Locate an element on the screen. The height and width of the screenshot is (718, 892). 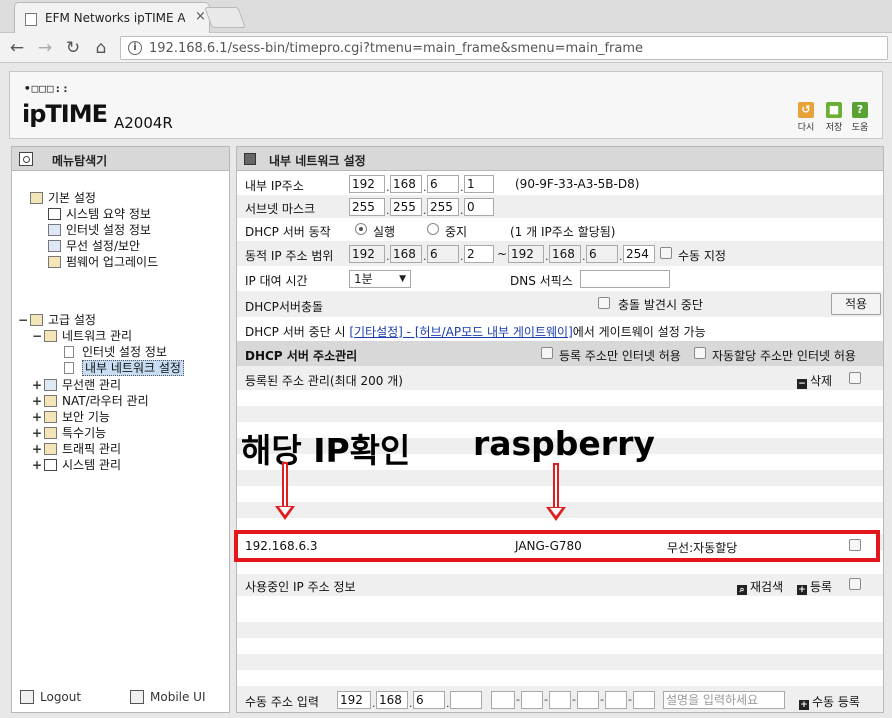
range-end-octet-1: 192 is located at coordinates (526, 254).